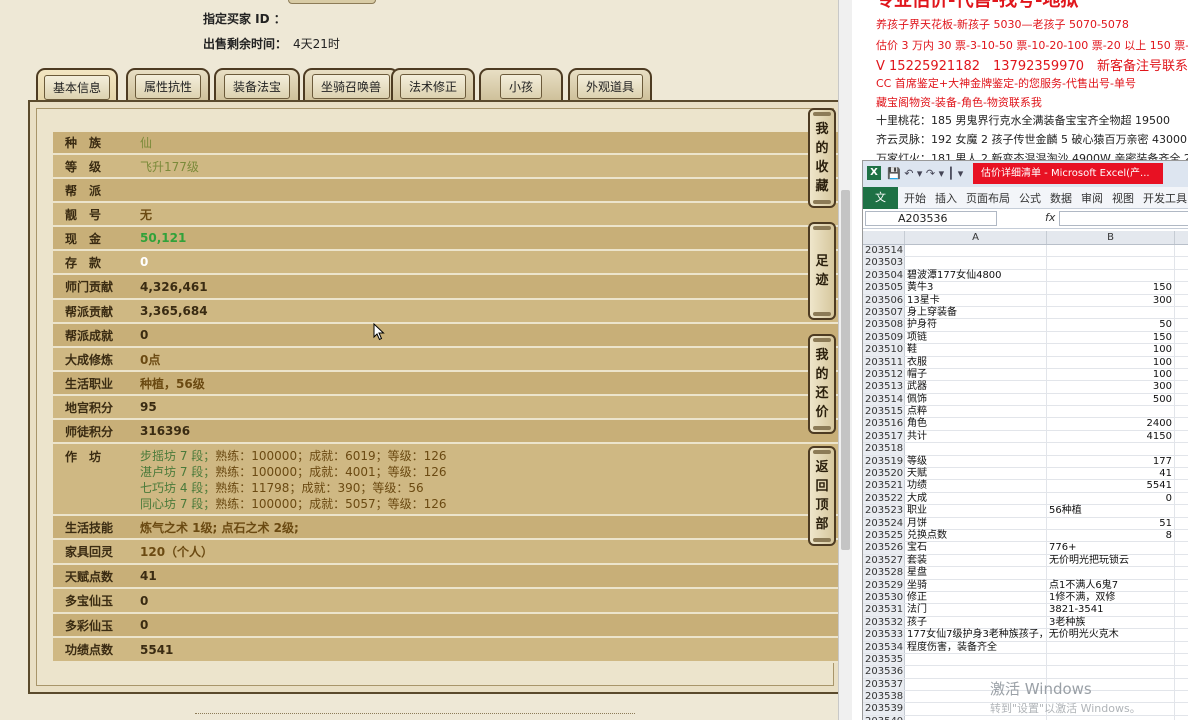 Image resolution: width=1188 pixels, height=720 pixels. I want to click on cell-a: 大成, so click(976, 498).